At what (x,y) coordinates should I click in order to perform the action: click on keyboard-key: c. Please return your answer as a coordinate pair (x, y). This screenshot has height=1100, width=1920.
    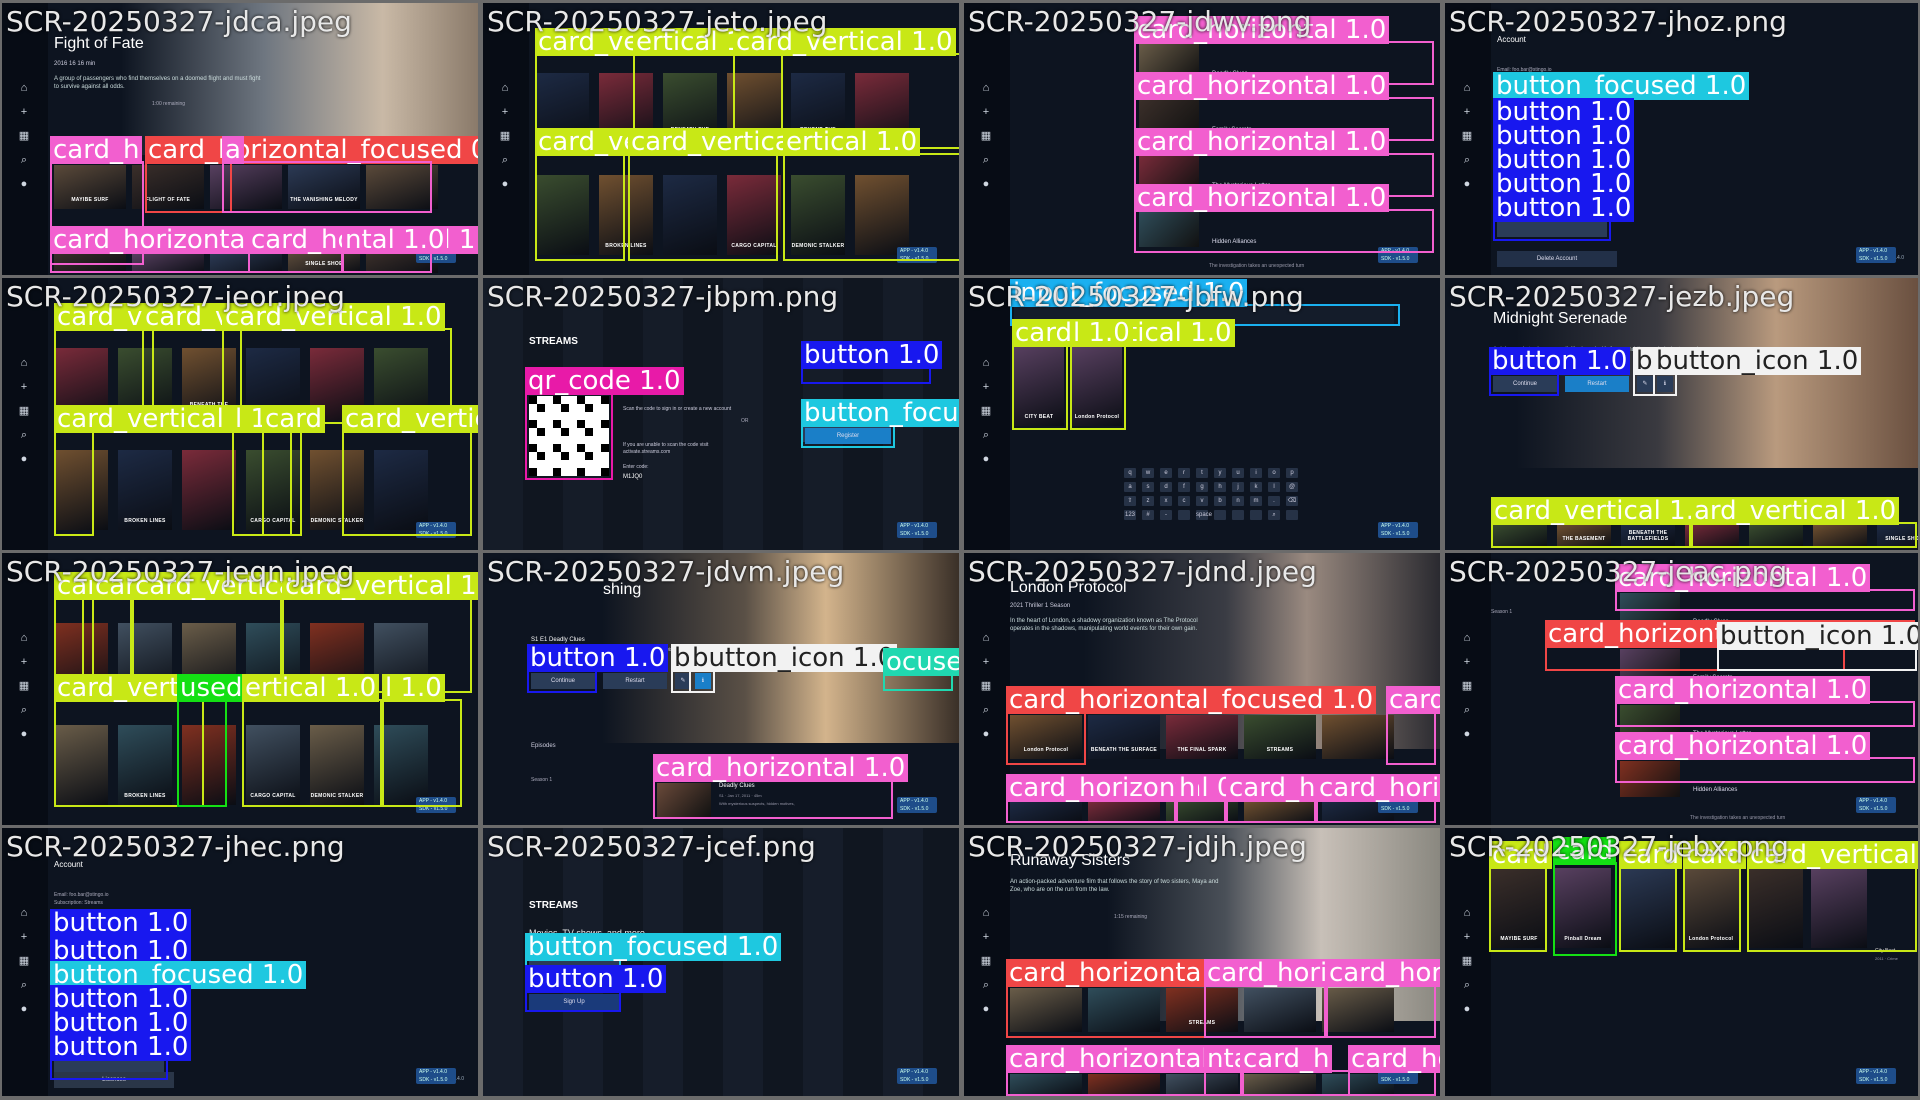
    Looking at the image, I should click on (1184, 501).